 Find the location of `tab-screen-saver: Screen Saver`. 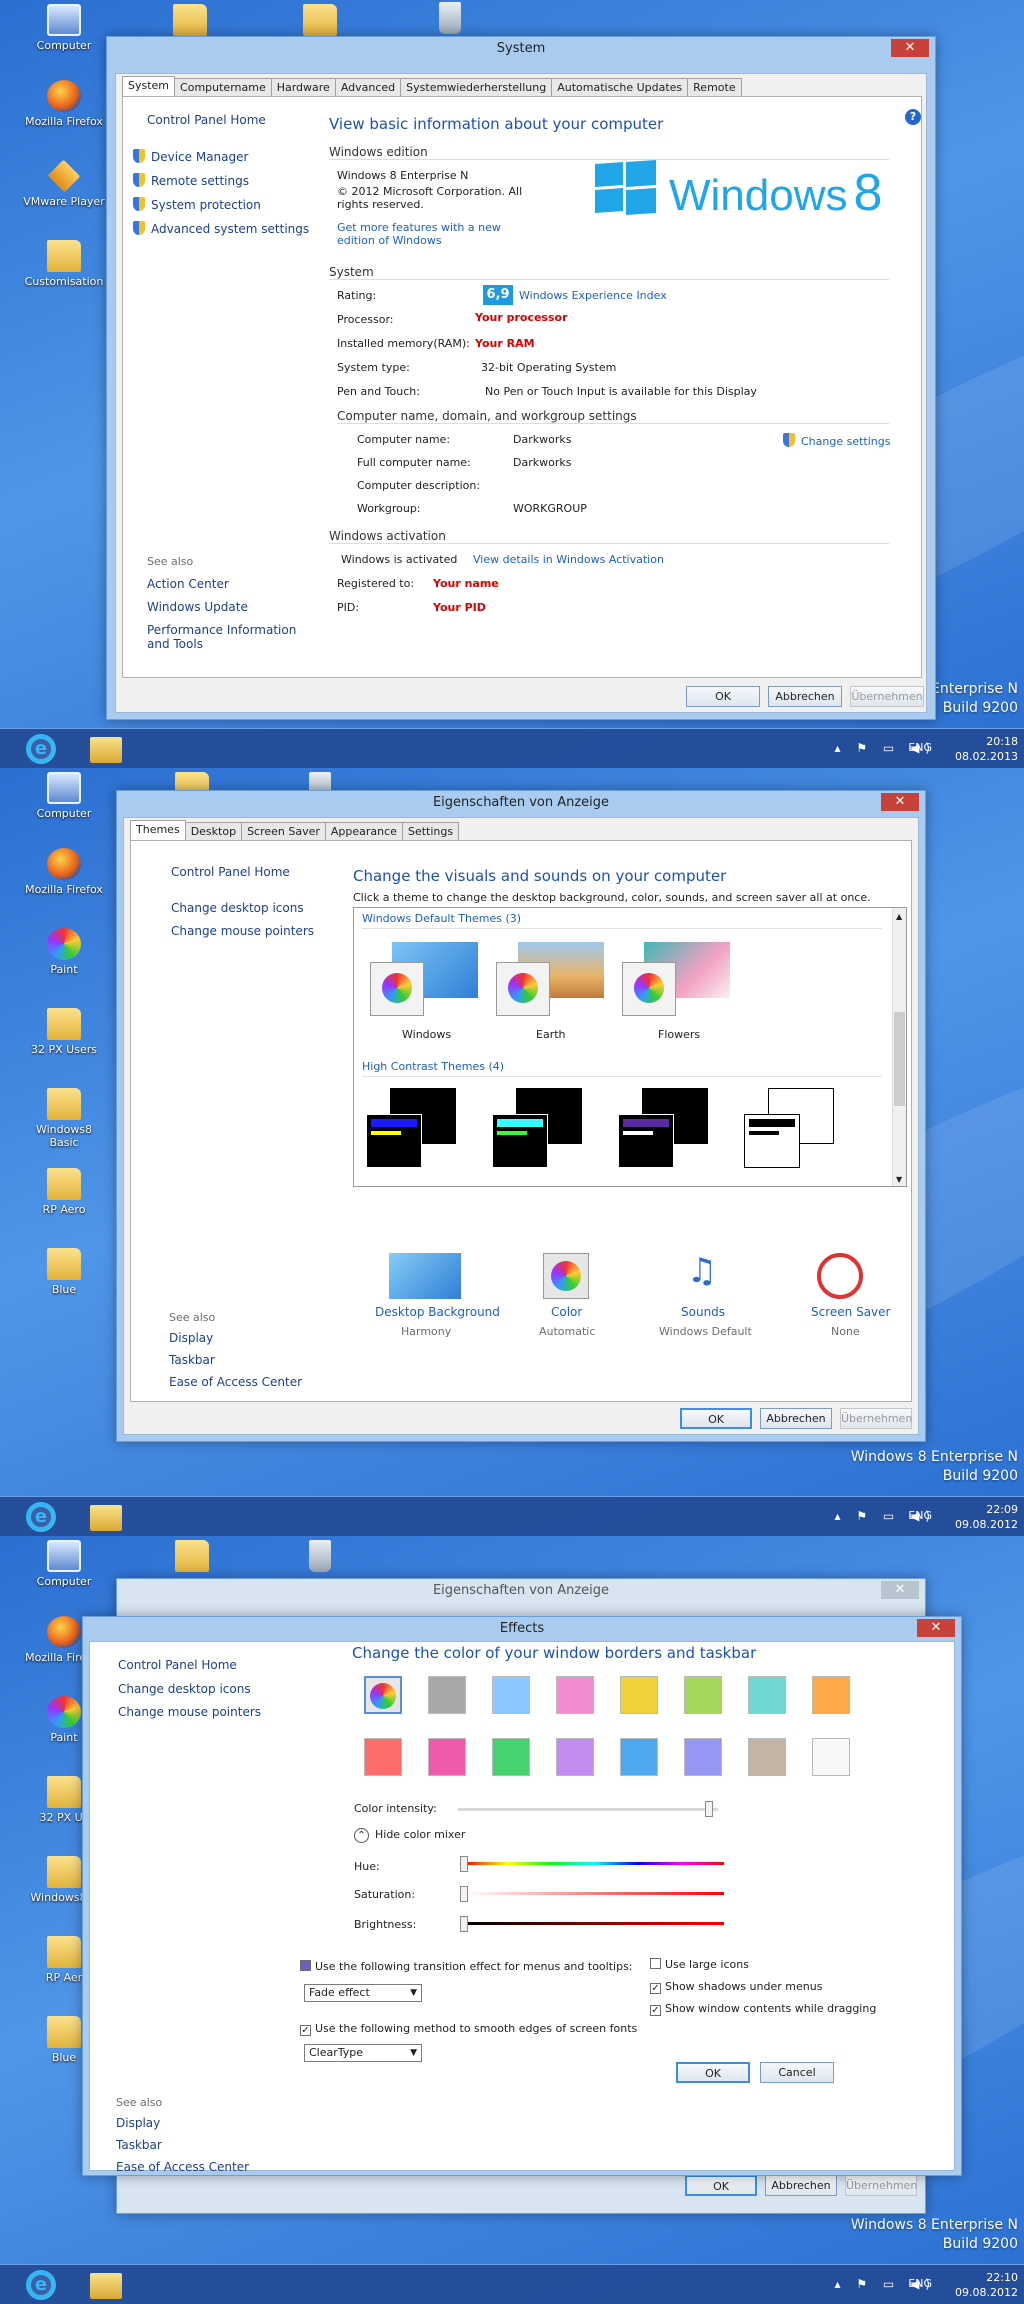

tab-screen-saver: Screen Saver is located at coordinates (283, 832).